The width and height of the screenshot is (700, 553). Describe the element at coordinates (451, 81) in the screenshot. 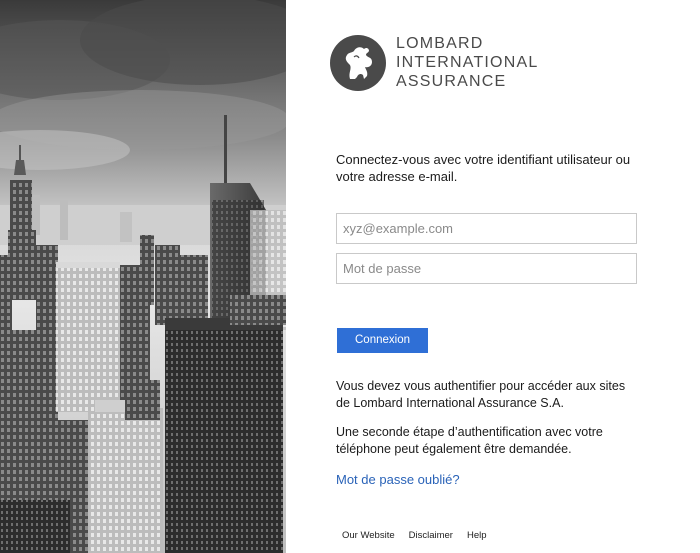

I see `wordmark-line-3: ASSURANCE` at that location.